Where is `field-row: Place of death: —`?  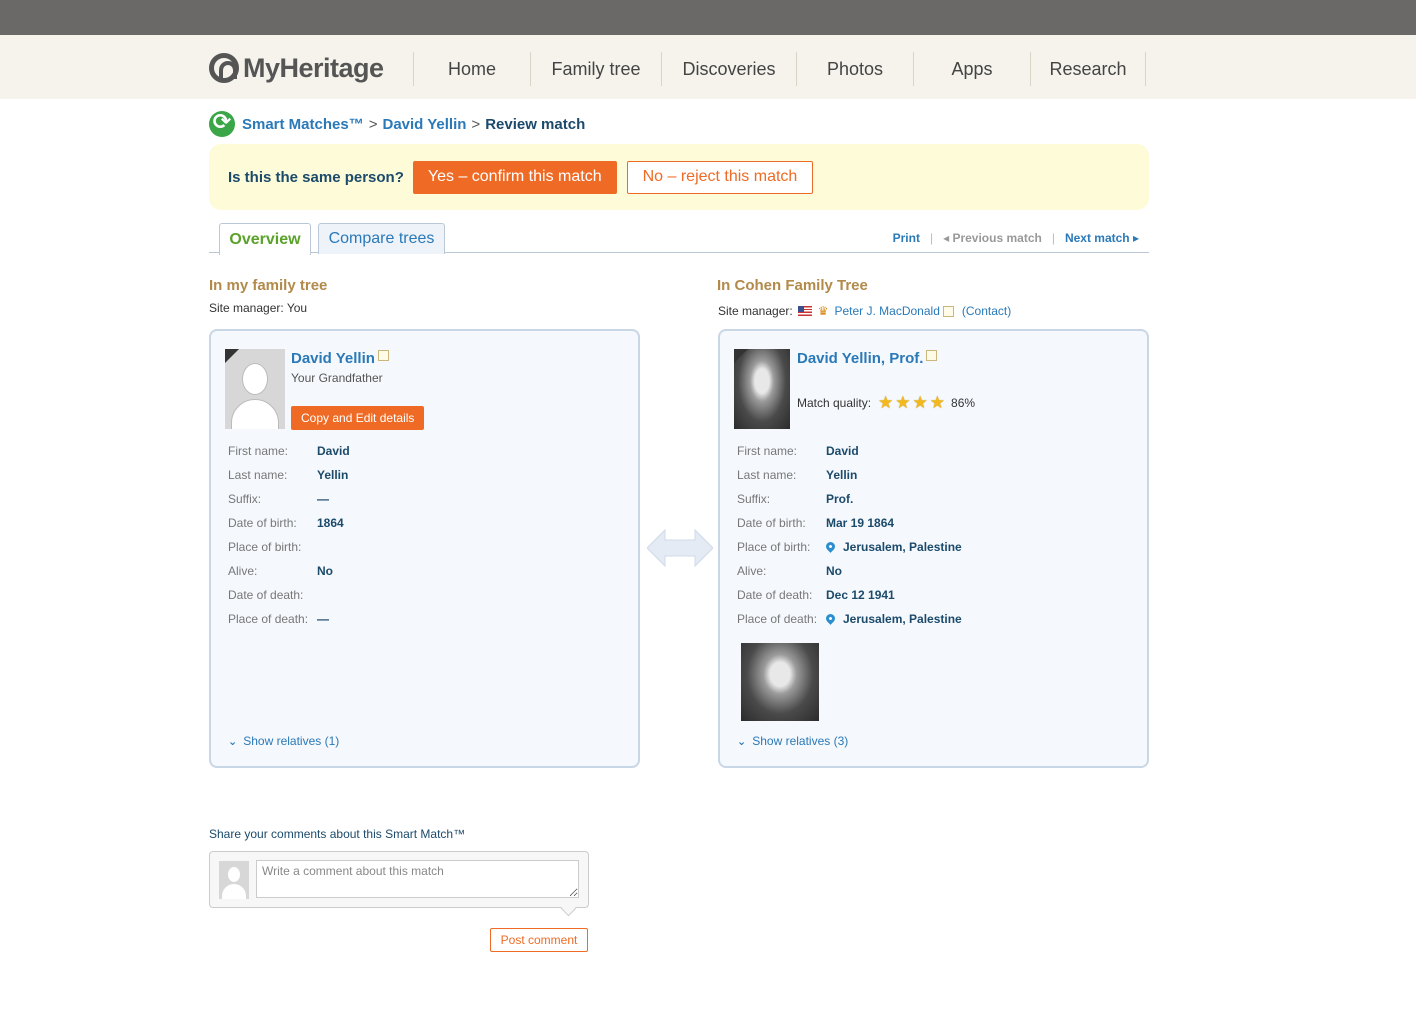 field-row: Place of death: — is located at coordinates (289, 619).